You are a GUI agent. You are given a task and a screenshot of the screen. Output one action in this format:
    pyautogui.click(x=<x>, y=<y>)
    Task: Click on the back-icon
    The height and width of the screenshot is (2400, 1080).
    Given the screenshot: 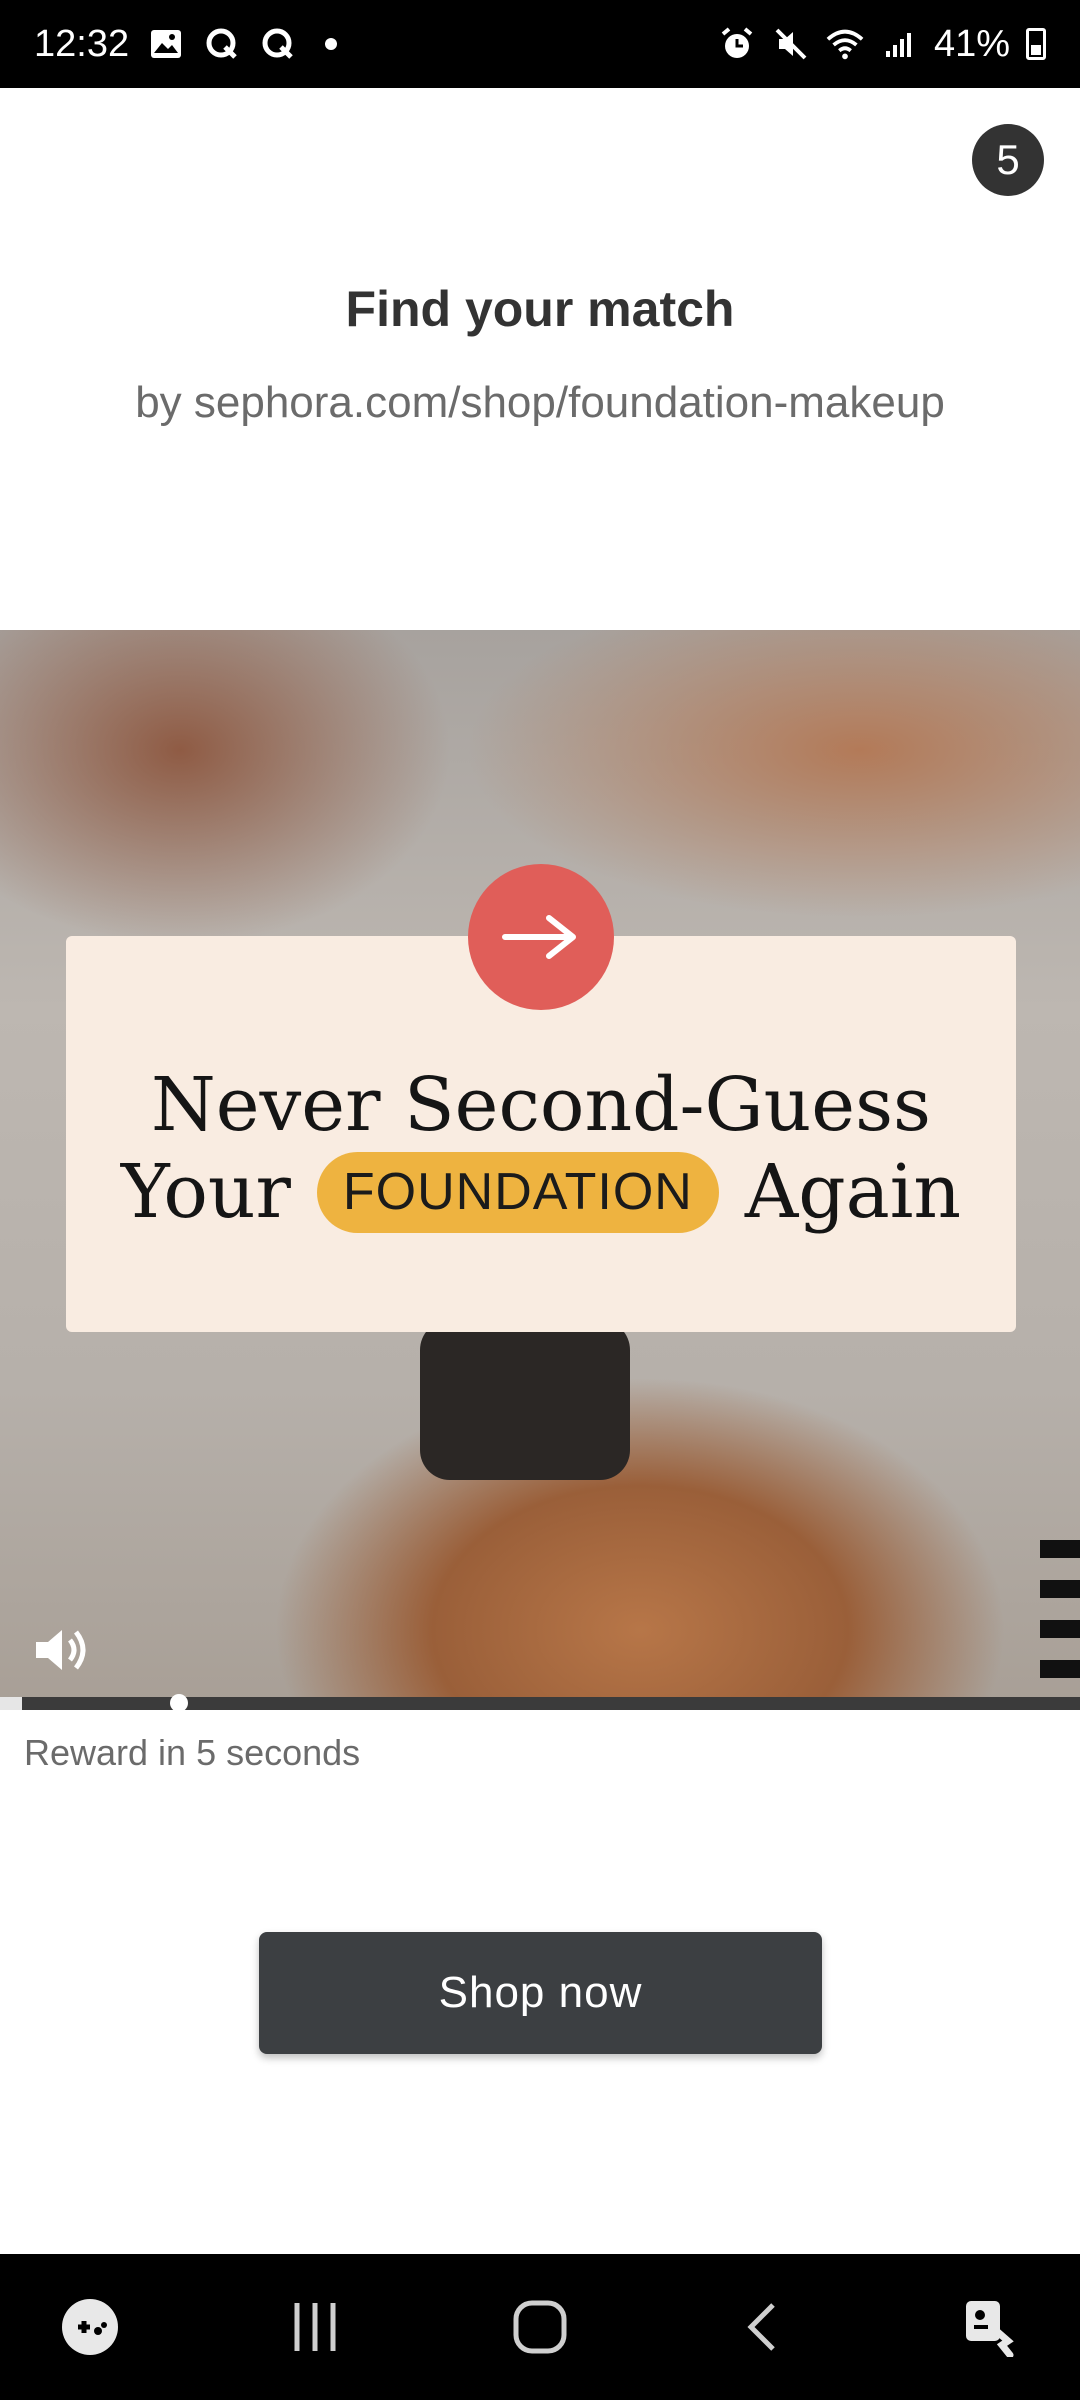 What is the action you would take?
    pyautogui.click(x=765, y=2327)
    